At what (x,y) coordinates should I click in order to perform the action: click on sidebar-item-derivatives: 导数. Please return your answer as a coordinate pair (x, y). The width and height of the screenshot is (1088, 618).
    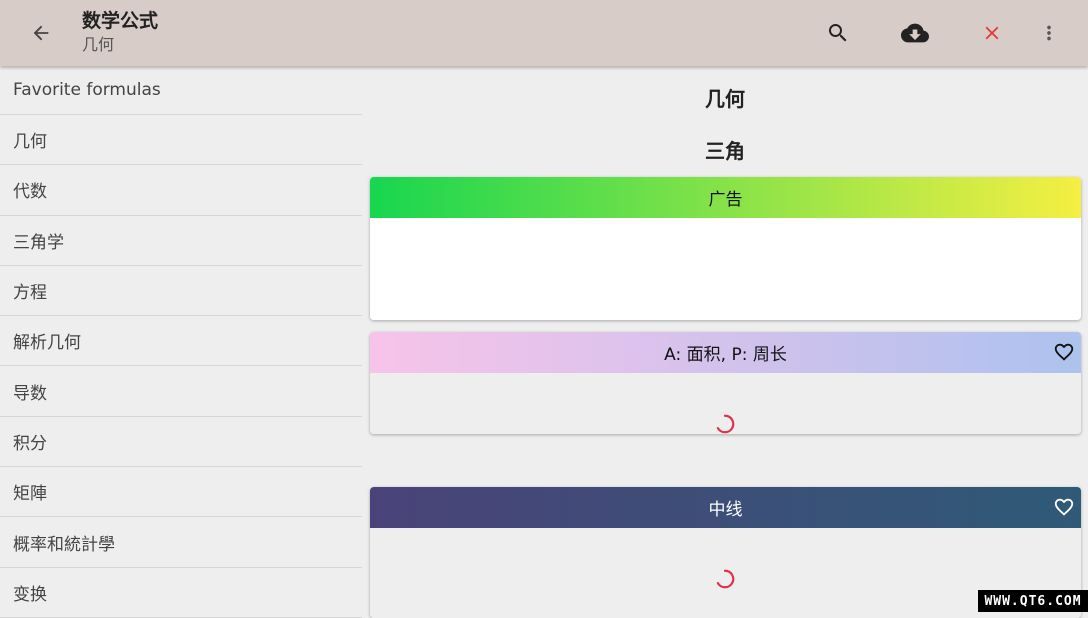
    Looking at the image, I should click on (181, 391).